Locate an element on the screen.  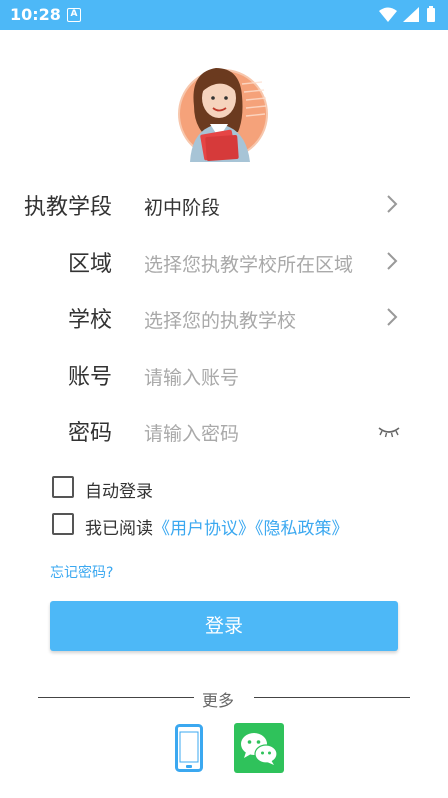
phone-icon is located at coordinates (189, 748).